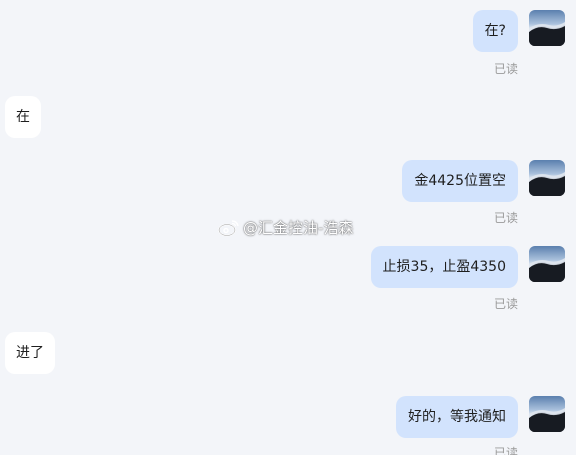 This screenshot has width=576, height=455. Describe the element at coordinates (228, 227) in the screenshot. I see `weibo-icon` at that location.